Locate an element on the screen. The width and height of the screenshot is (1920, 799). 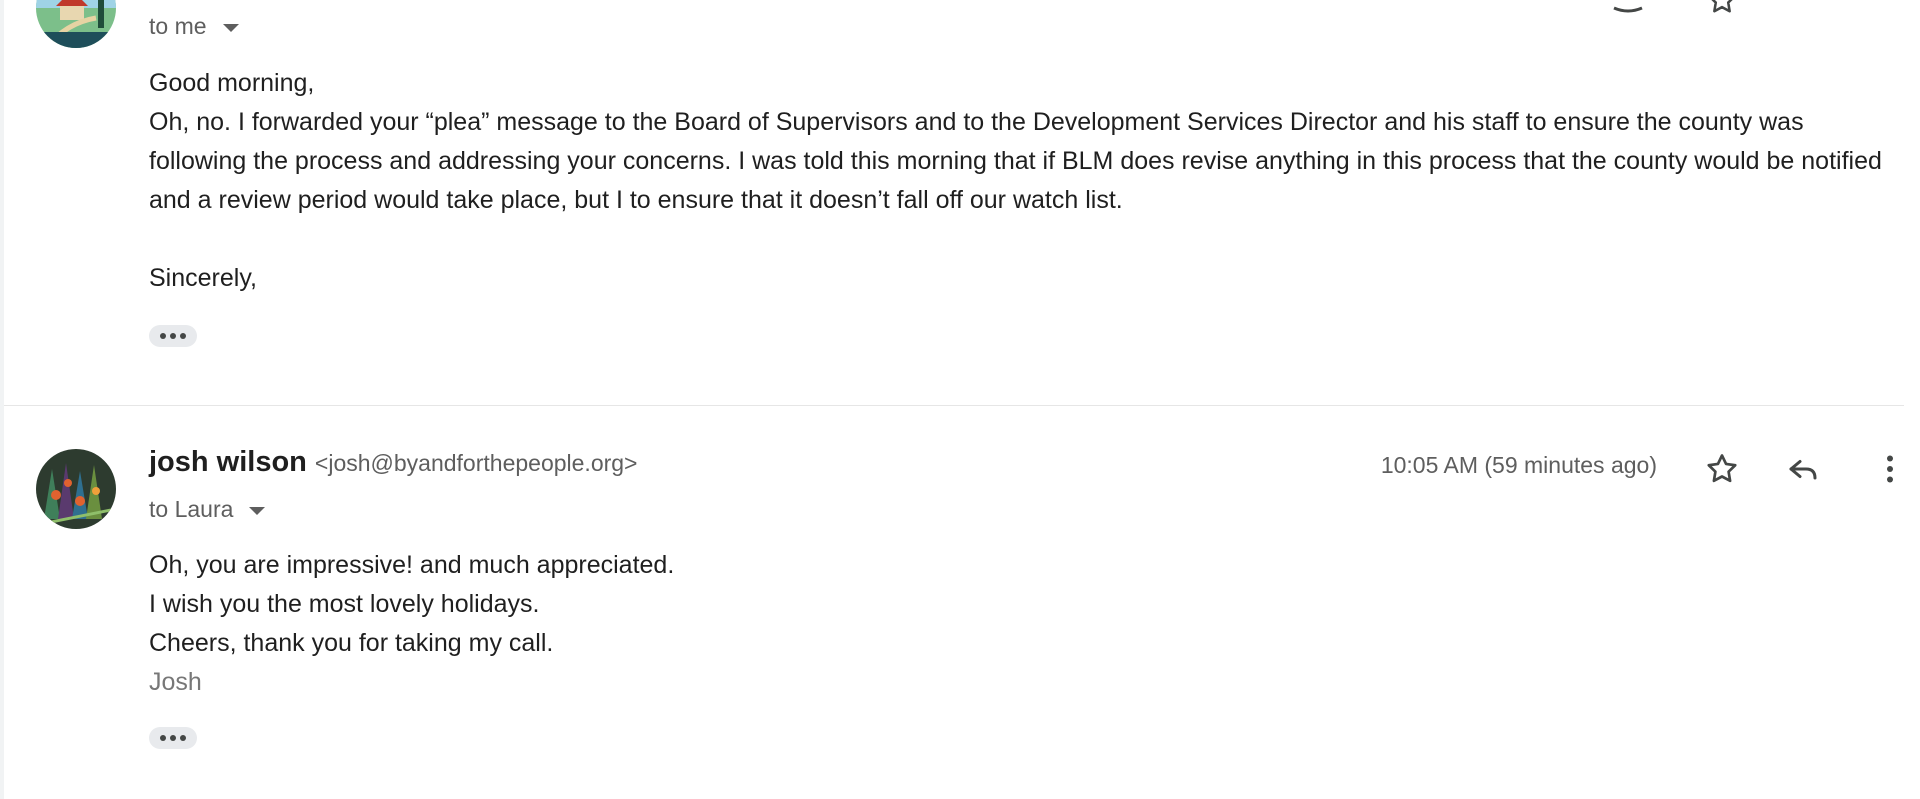
recipient-details-2: to Laura is located at coordinates (207, 509).